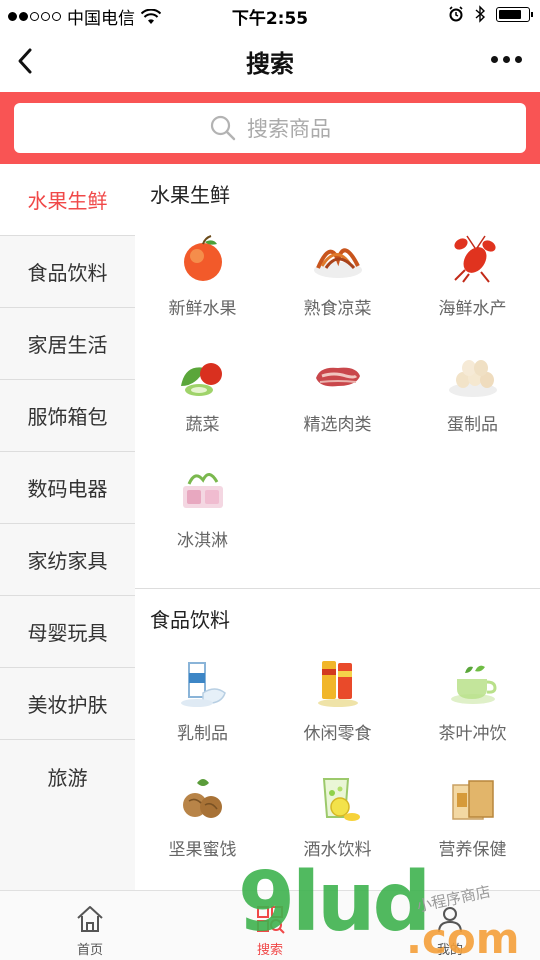 Image resolution: width=540 pixels, height=960 pixels. I want to click on lobster-icon, so click(474, 259).